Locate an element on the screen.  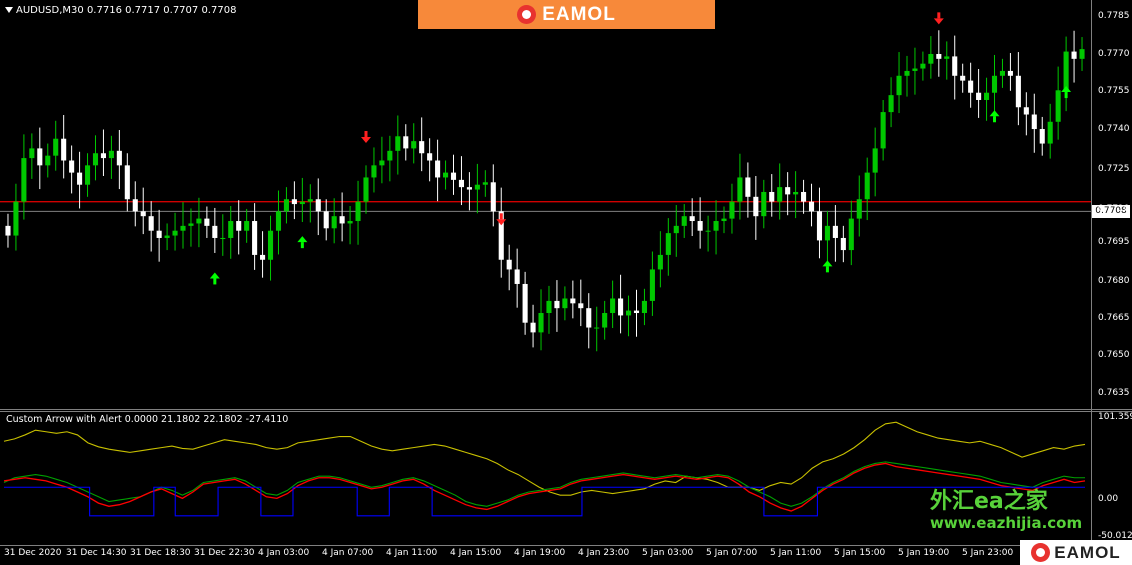
price-tick-label: 0.7650 is located at coordinates (1114, 355).